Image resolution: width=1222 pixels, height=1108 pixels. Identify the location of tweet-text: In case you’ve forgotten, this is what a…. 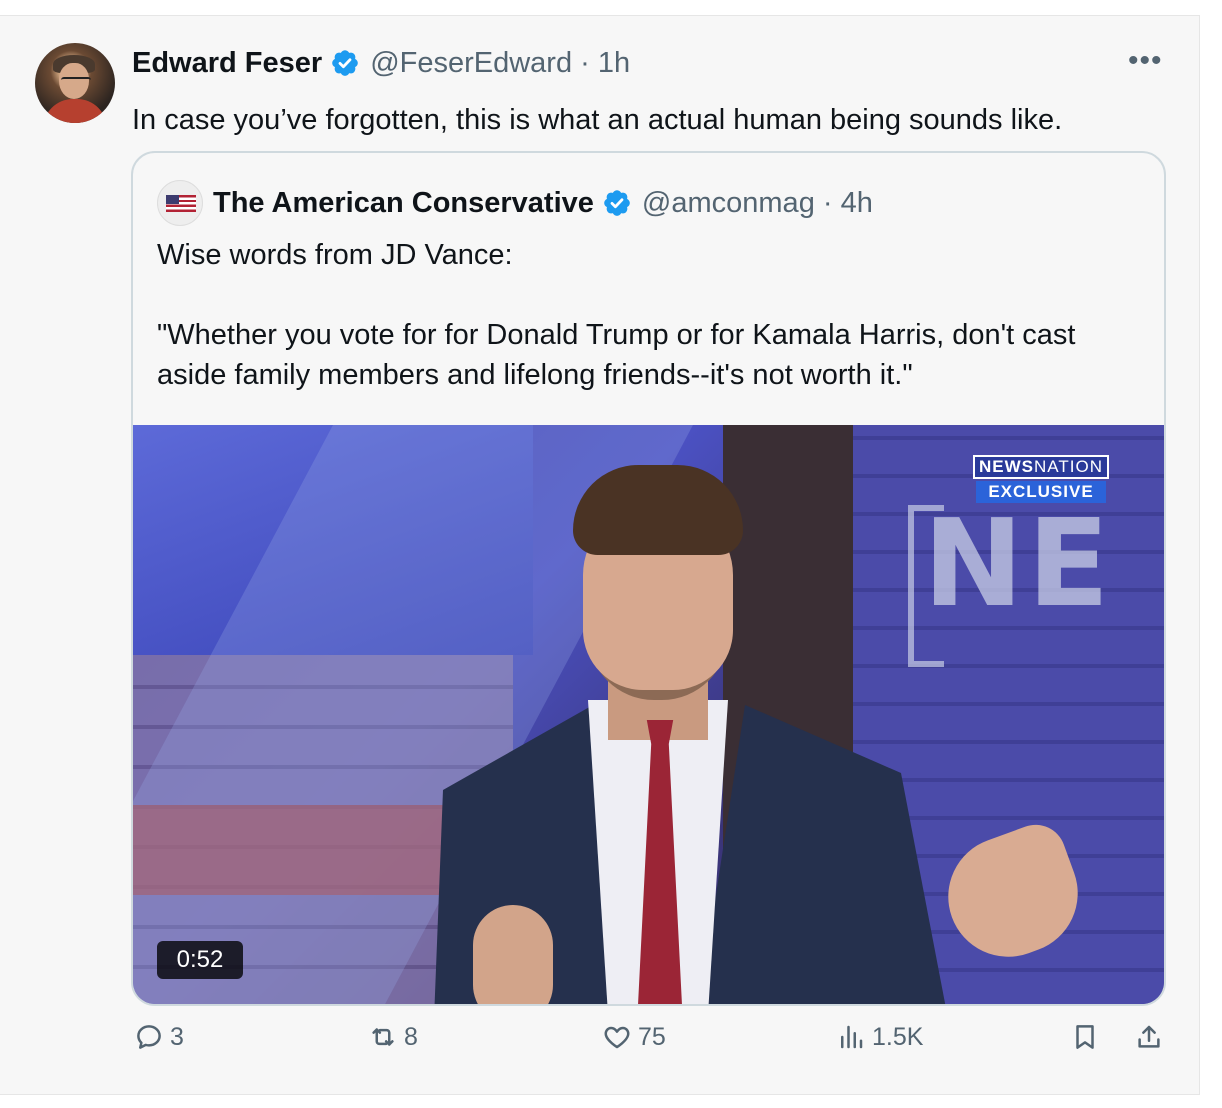
(597, 120).